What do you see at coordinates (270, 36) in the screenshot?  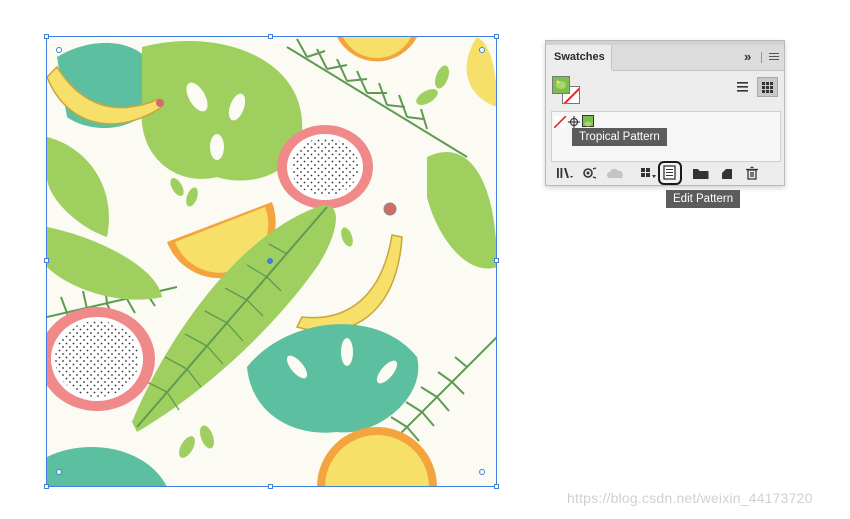 I see `resize-handle-top` at bounding box center [270, 36].